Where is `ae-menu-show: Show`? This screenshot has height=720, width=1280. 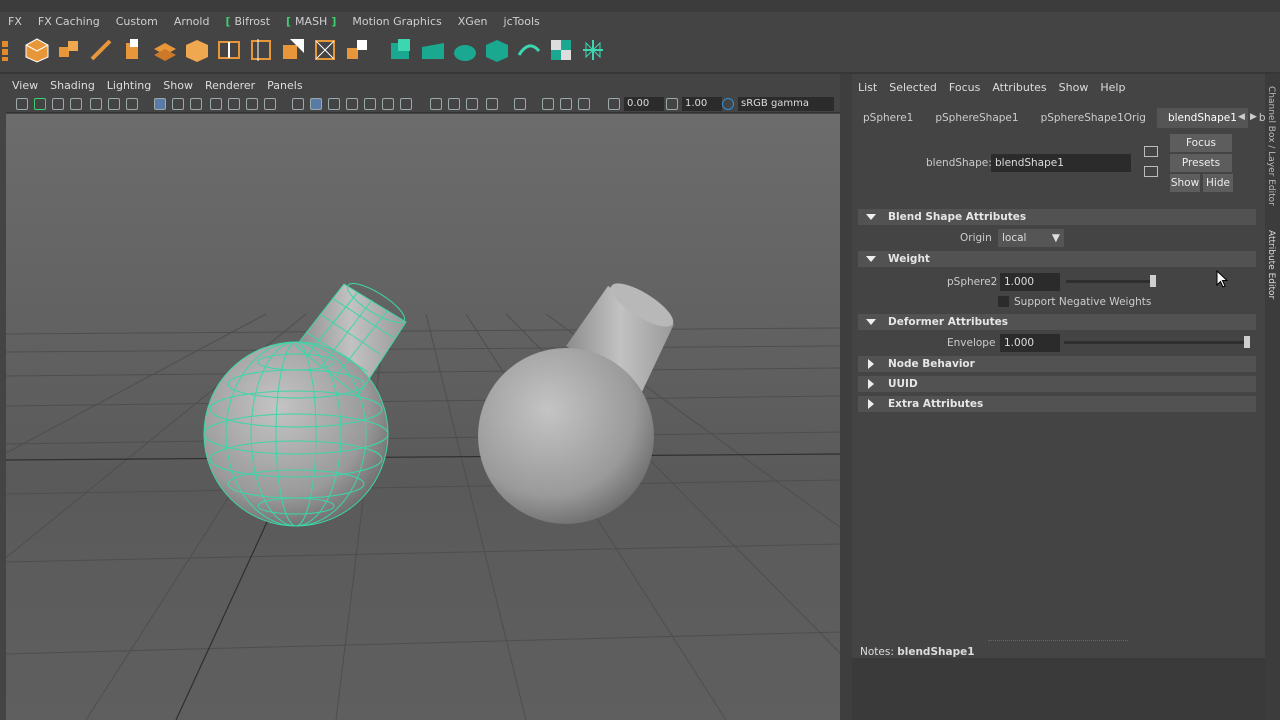 ae-menu-show: Show is located at coordinates (1074, 88).